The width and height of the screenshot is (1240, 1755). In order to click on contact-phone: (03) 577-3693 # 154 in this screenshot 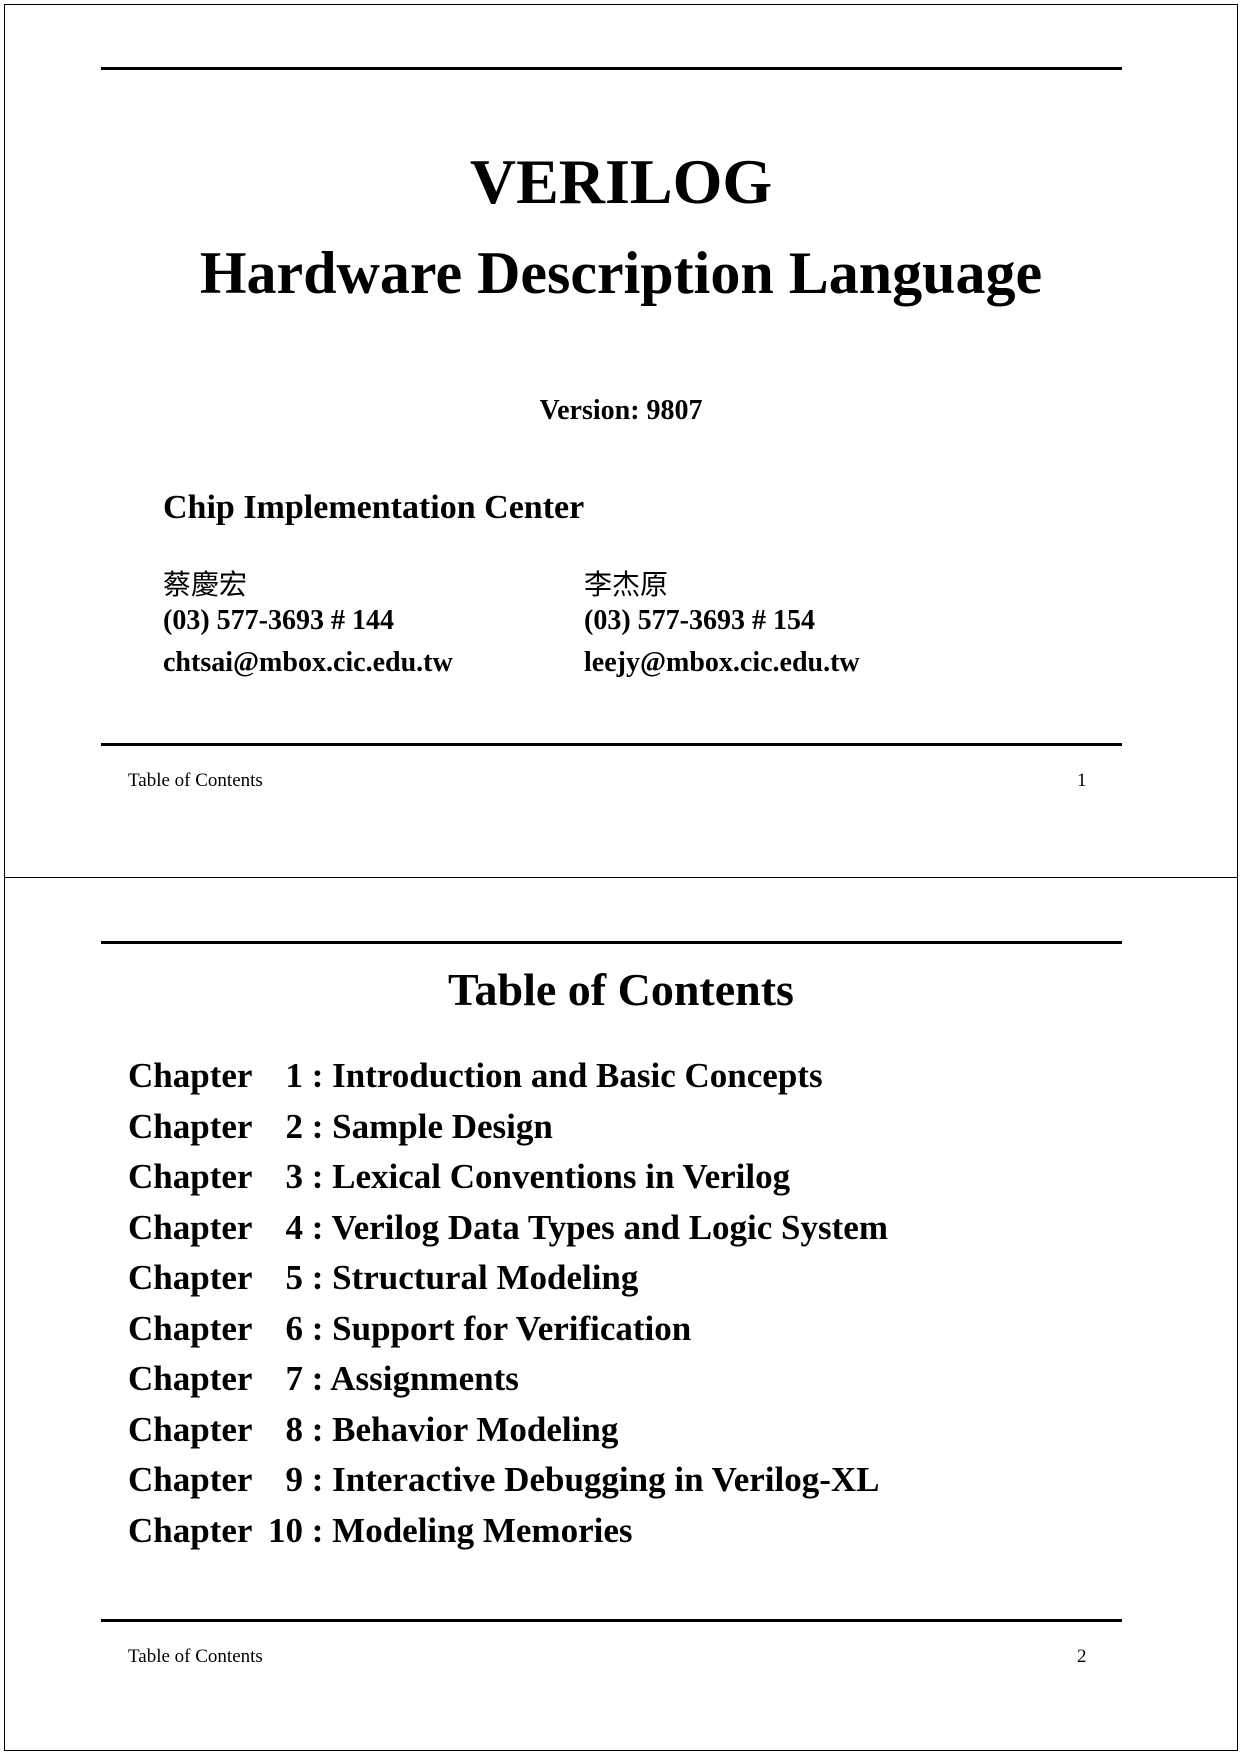, I will do `click(699, 620)`.